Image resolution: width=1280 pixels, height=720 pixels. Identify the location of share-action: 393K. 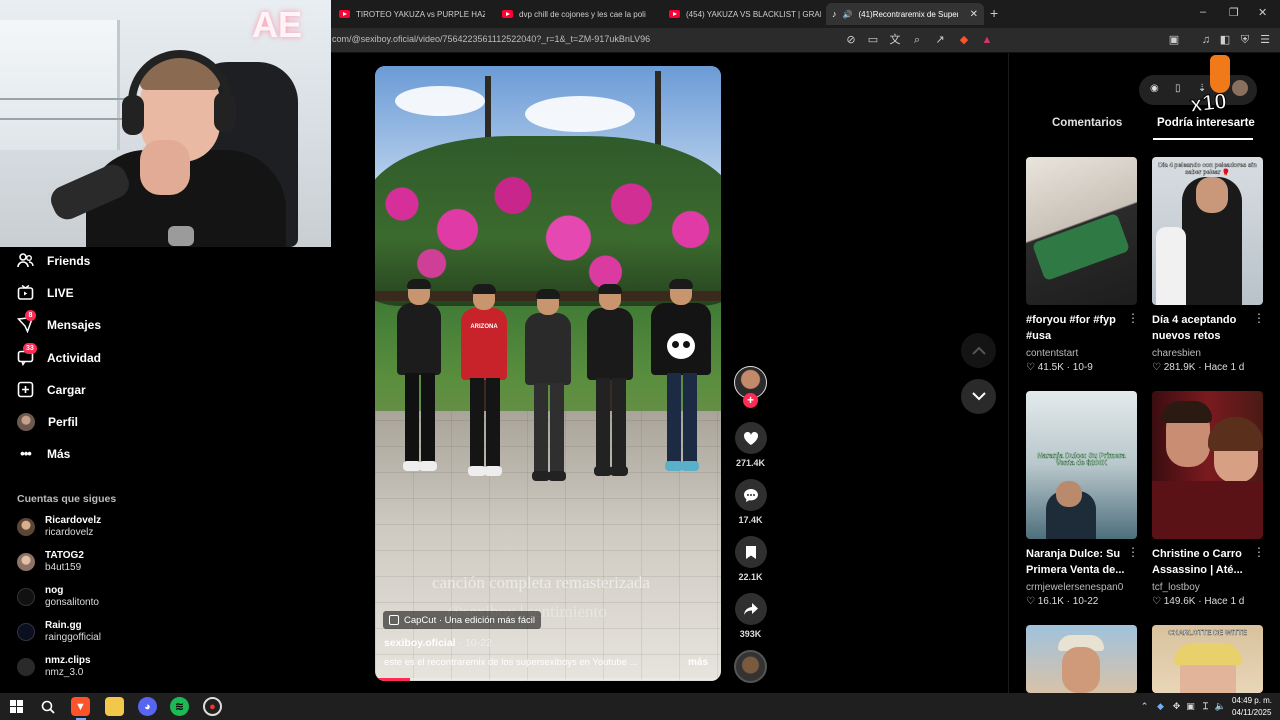
(750, 616).